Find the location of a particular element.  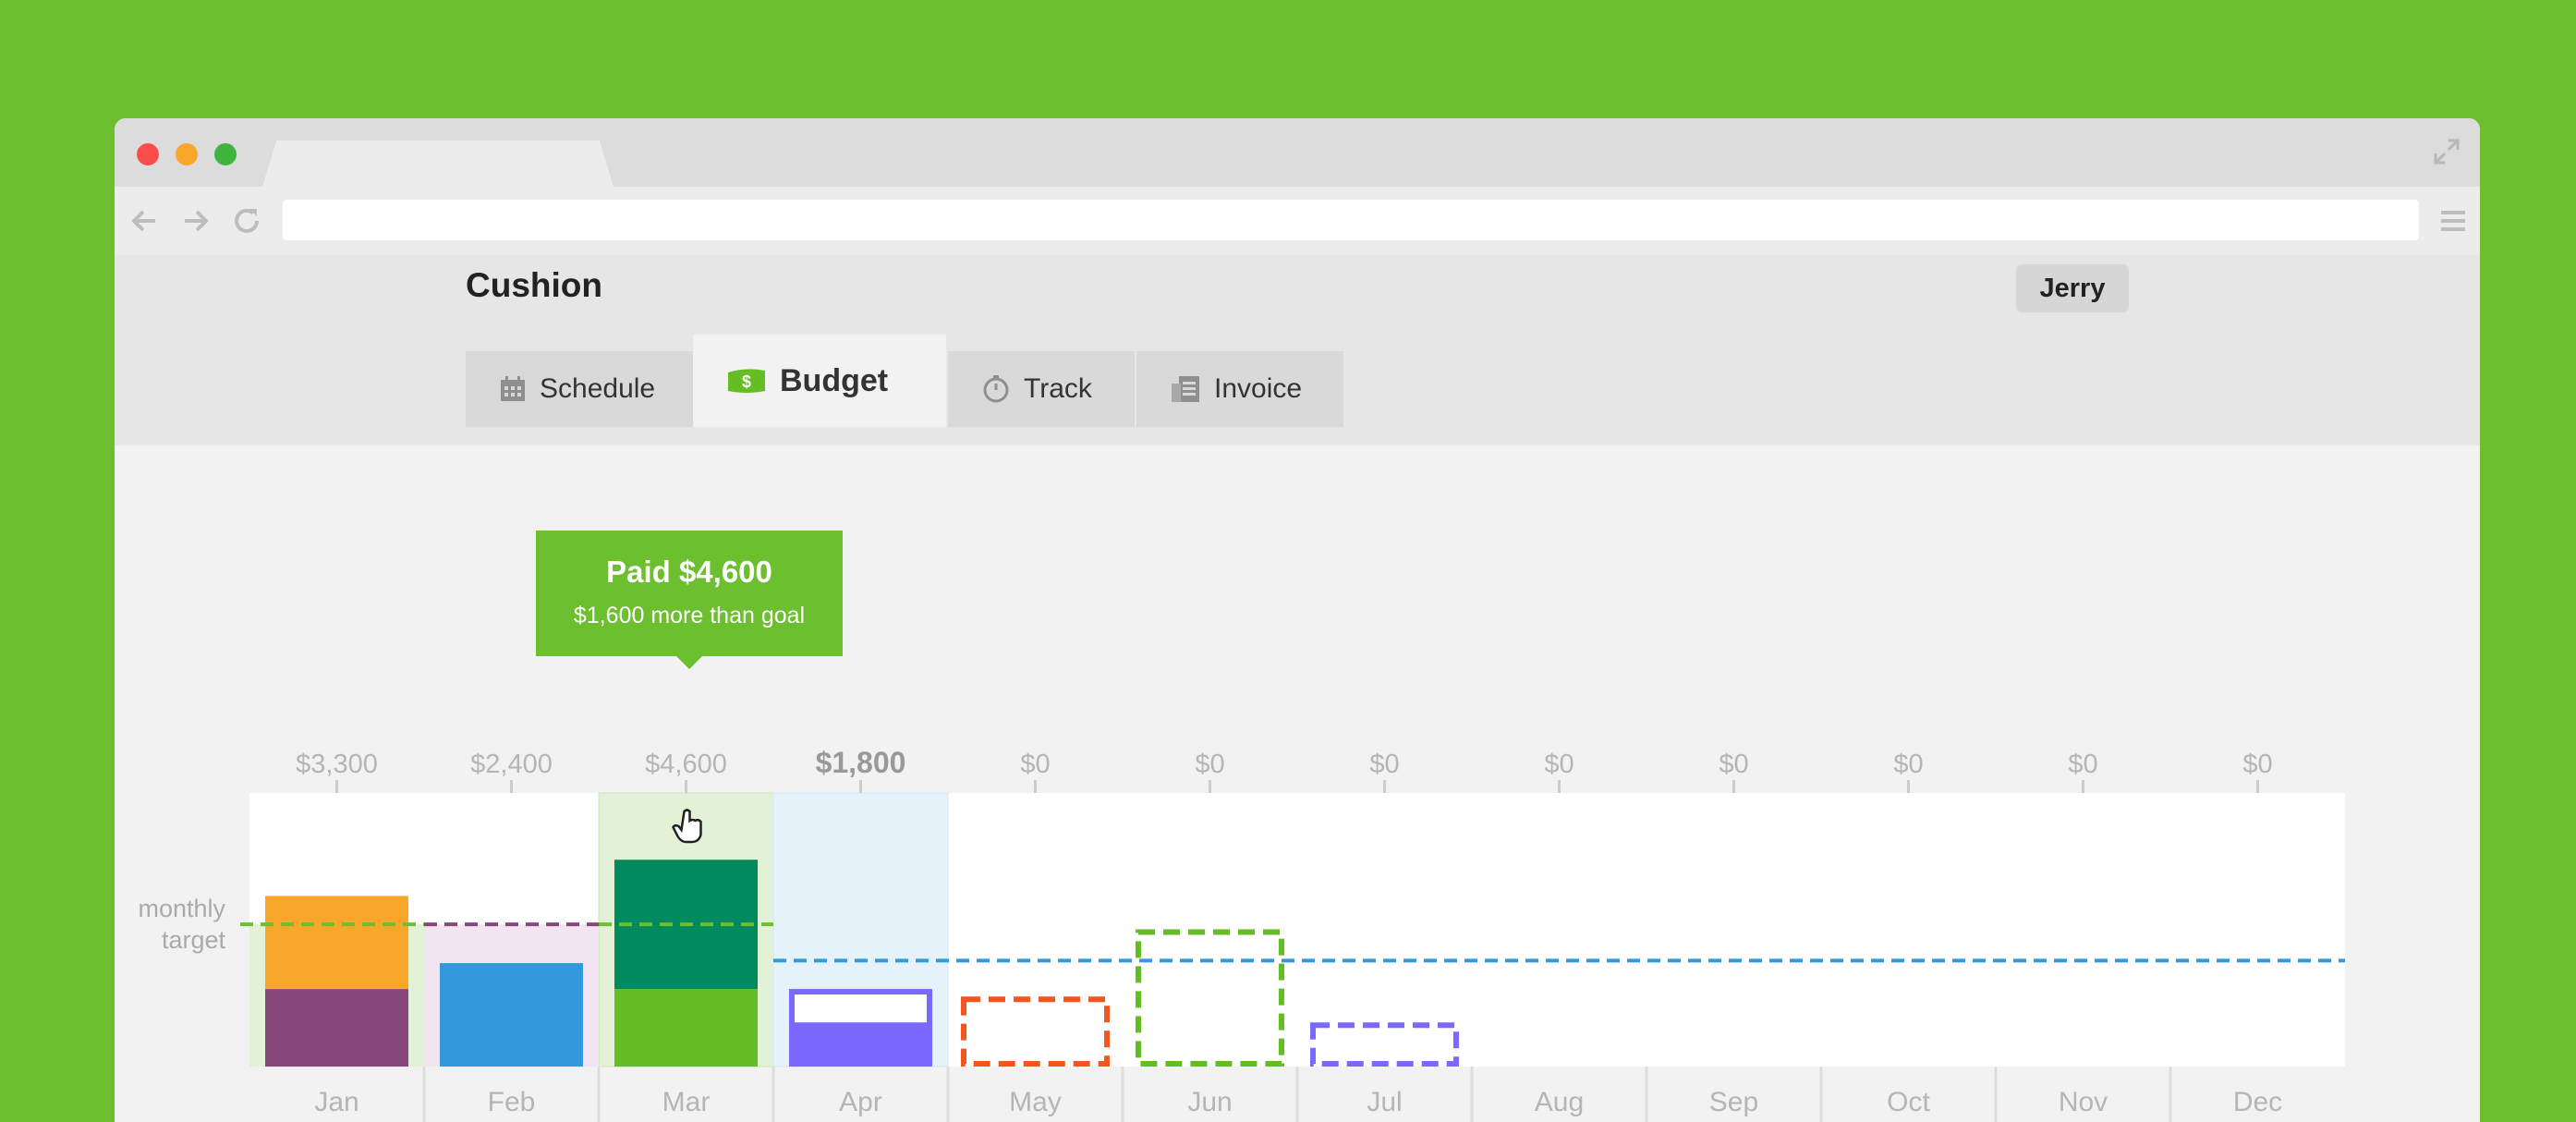

target-label: monthly target is located at coordinates (181, 924).